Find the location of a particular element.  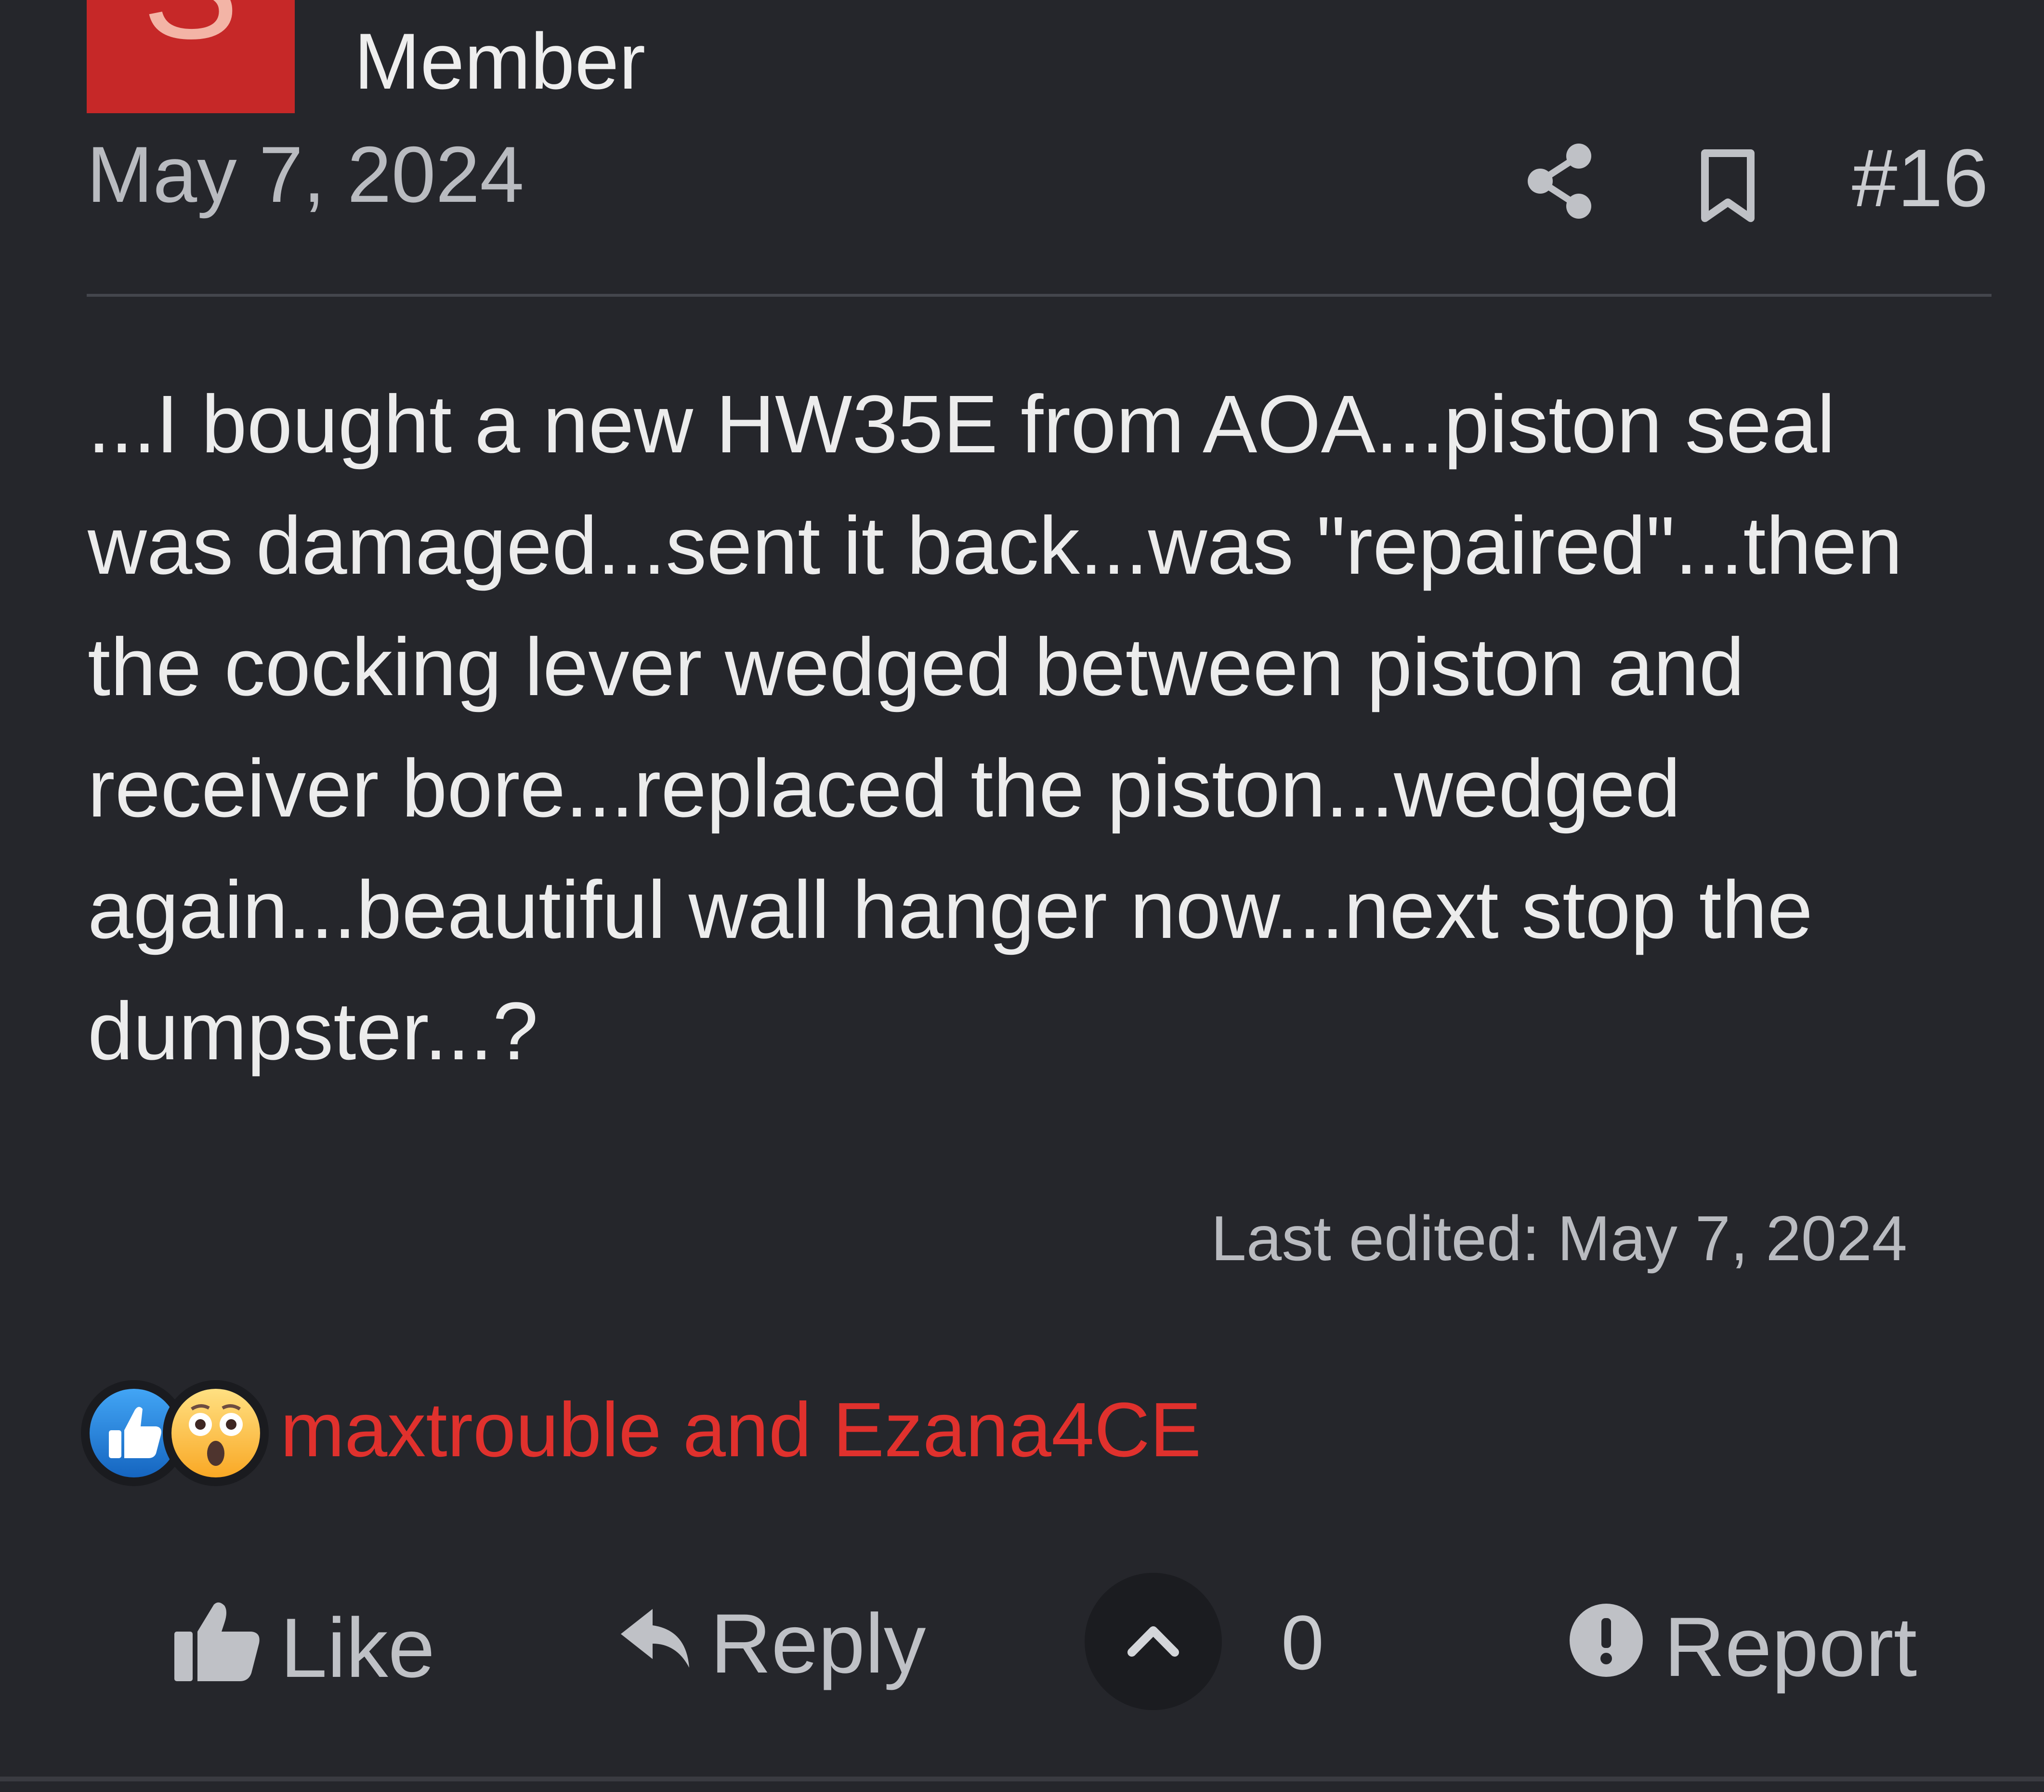

last-edited-note: Last edited: May 7, 2024 is located at coordinates (1559, 1238).